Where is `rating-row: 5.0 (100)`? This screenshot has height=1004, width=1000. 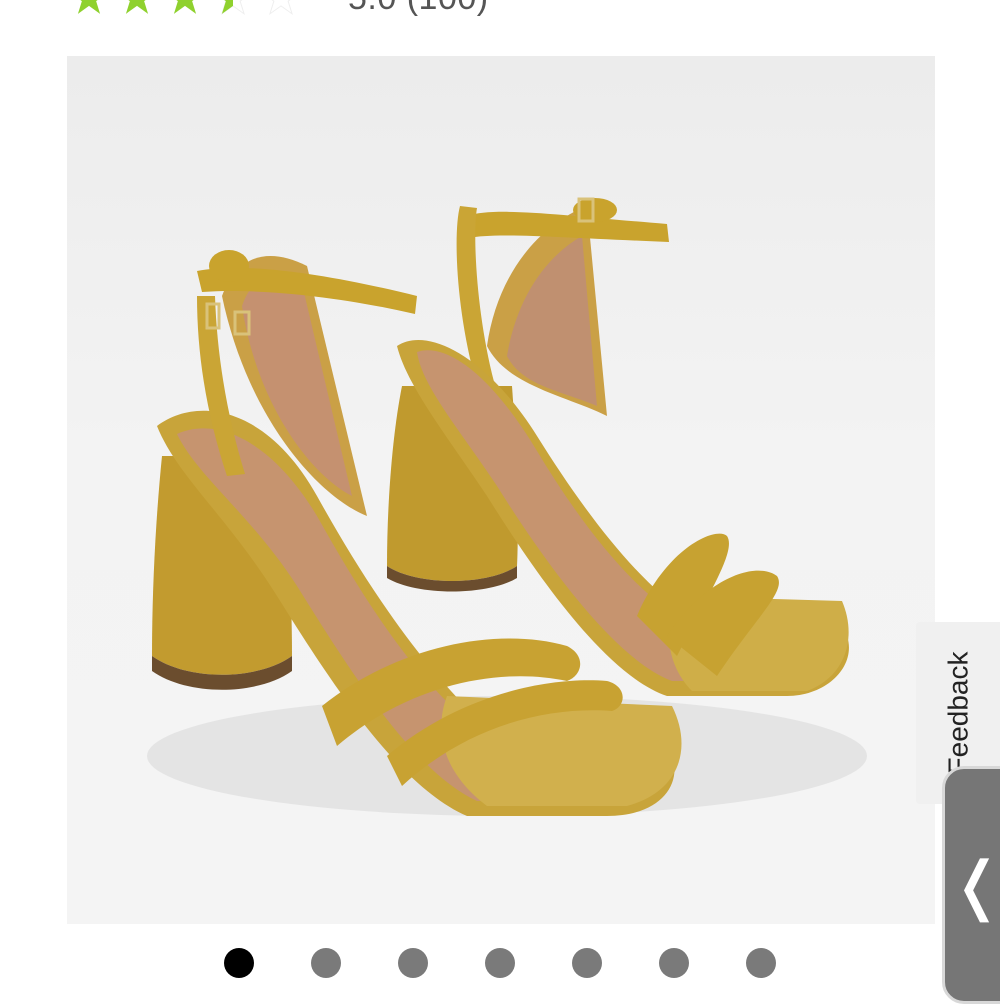 rating-row: 5.0 (100) is located at coordinates (279, 9).